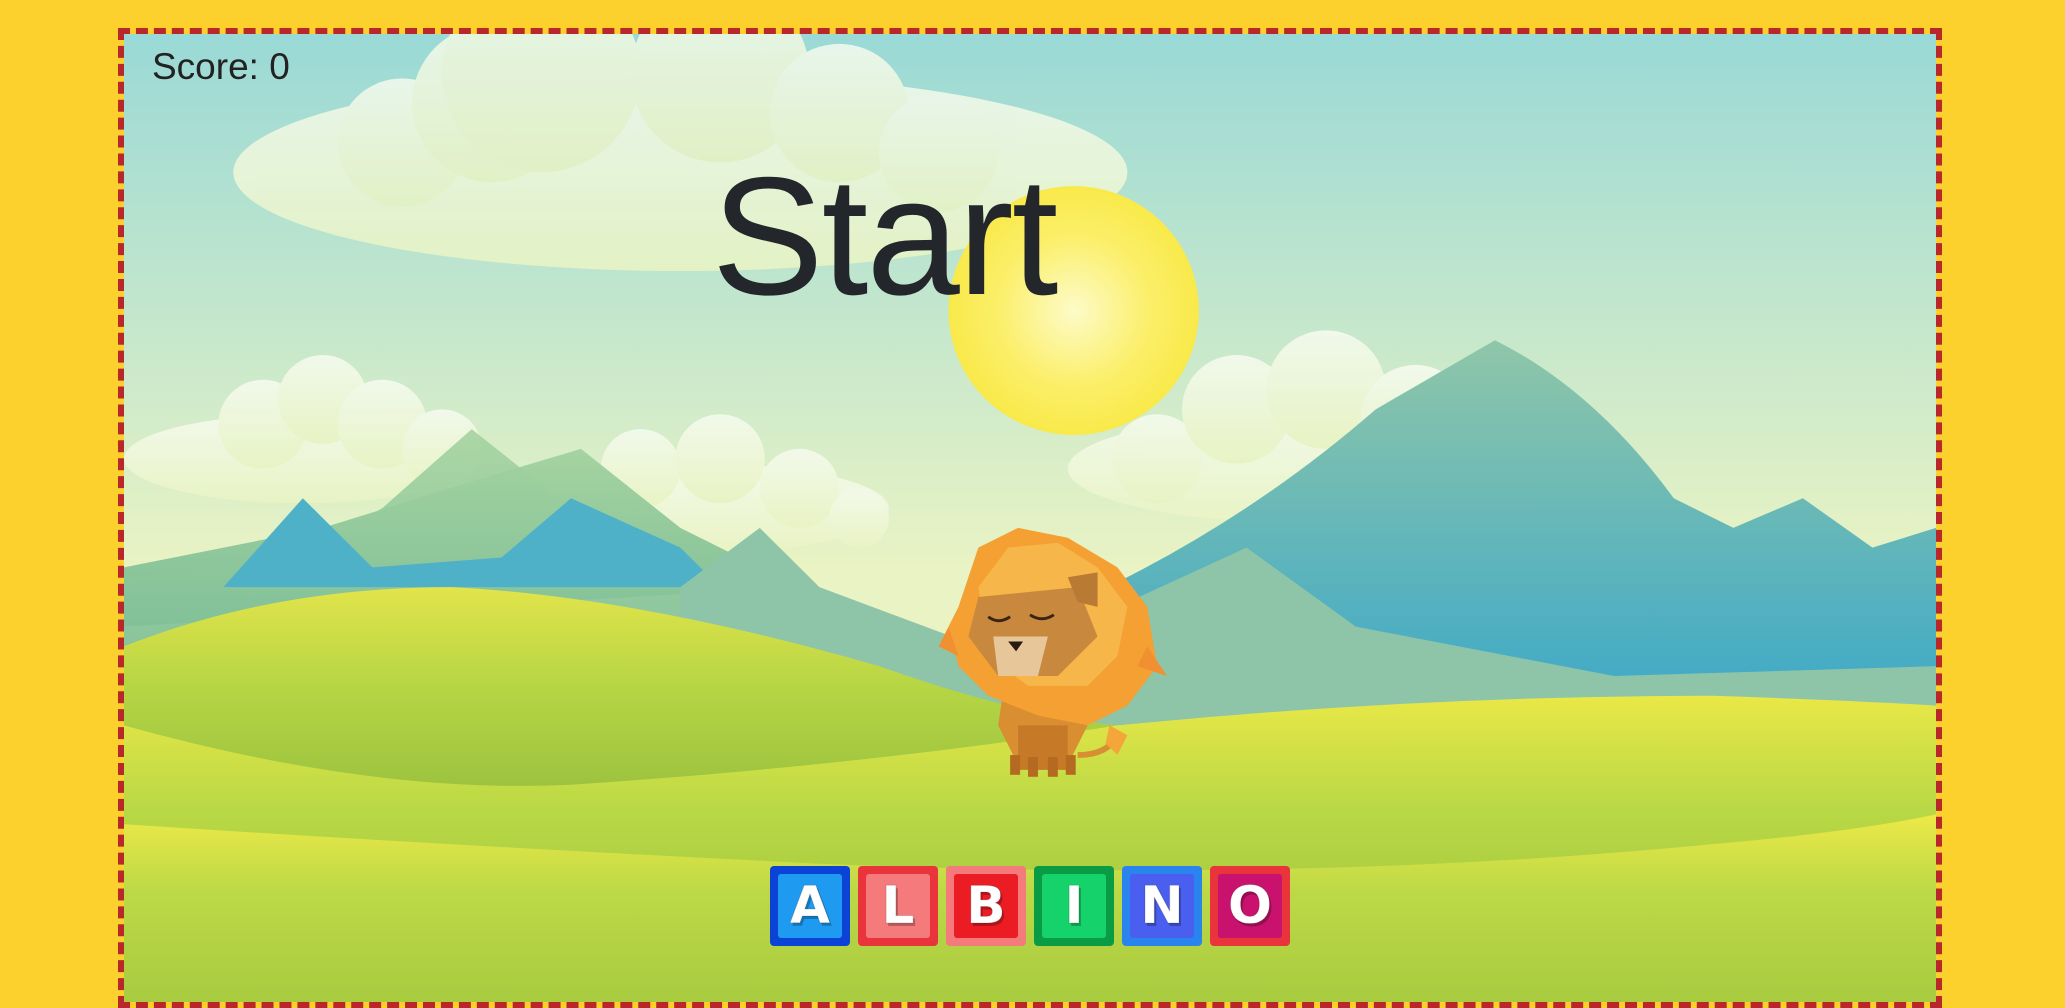 The image size is (2065, 1008). Describe the element at coordinates (885, 236) in the screenshot. I see `start-title-text: Start` at that location.